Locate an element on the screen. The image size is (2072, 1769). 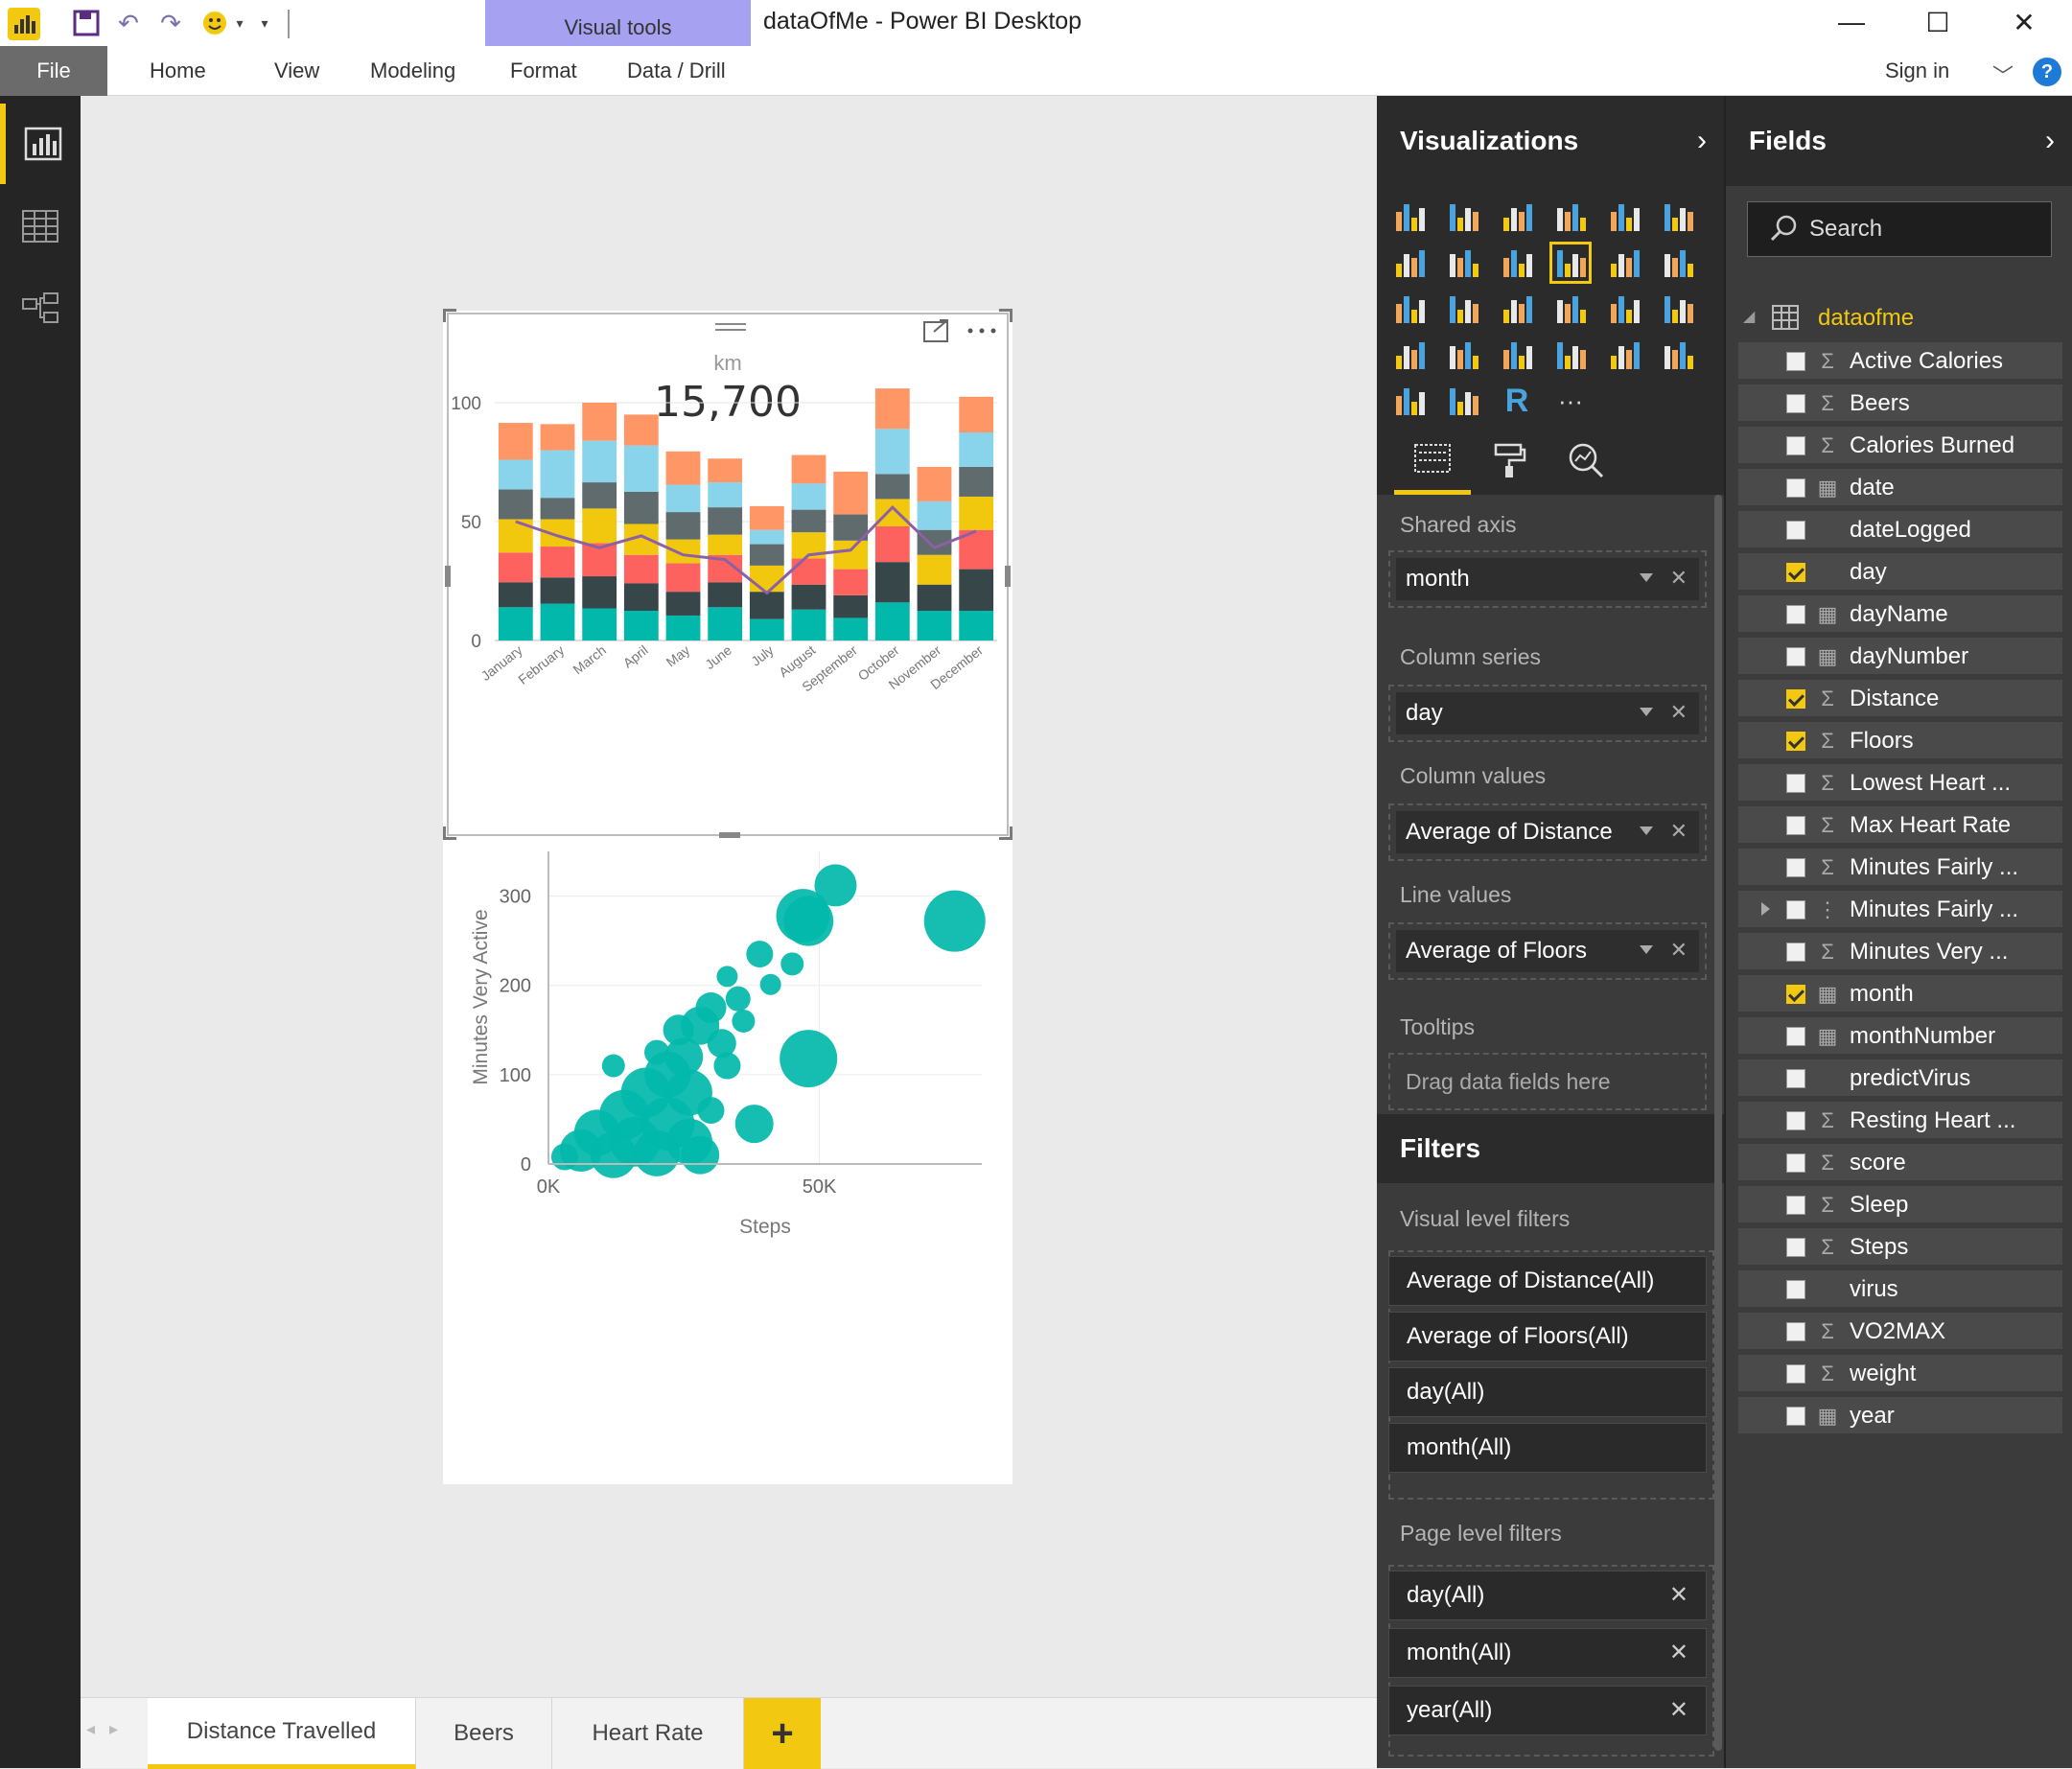
field-item: Σ Distance is located at coordinates (1900, 698).